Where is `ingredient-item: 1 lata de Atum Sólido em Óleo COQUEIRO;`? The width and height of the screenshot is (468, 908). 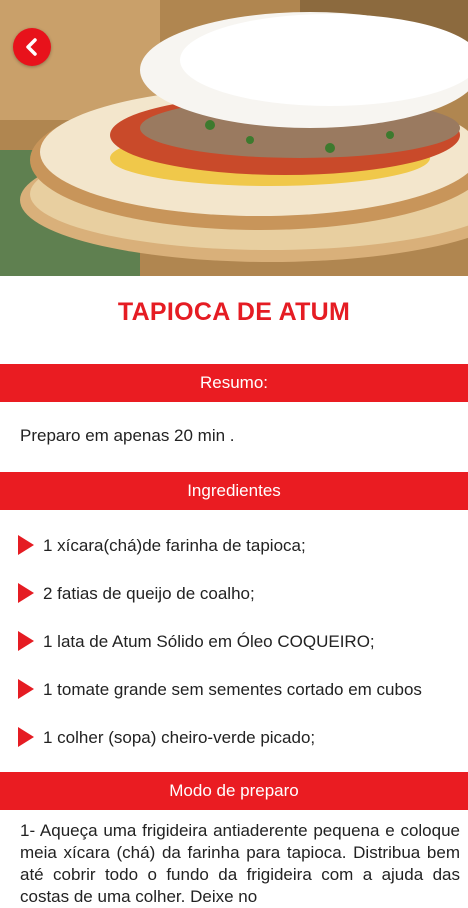 ingredient-item: 1 lata de Atum Sólido em Óleo COQUEIRO; is located at coordinates (234, 642).